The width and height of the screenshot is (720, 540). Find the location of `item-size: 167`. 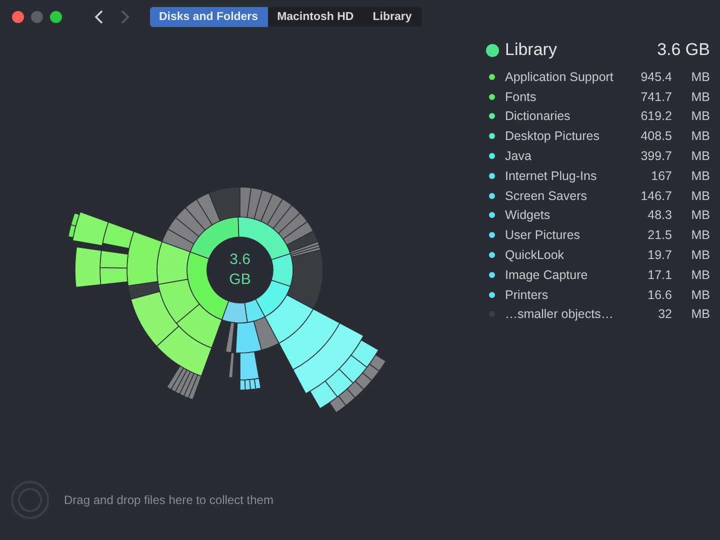

item-size: 167 is located at coordinates (661, 175).